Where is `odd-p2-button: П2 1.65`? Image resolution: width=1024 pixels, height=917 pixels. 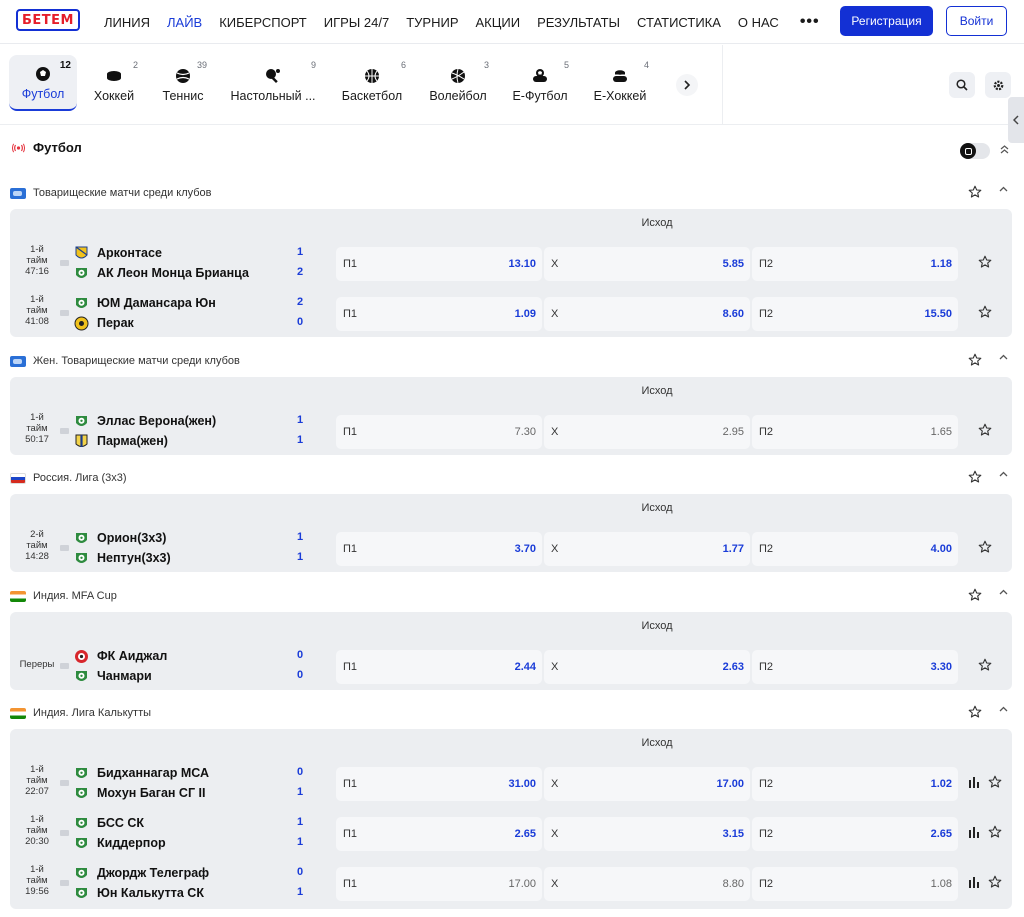
odd-p2-button: П2 1.65 is located at coordinates (855, 432).